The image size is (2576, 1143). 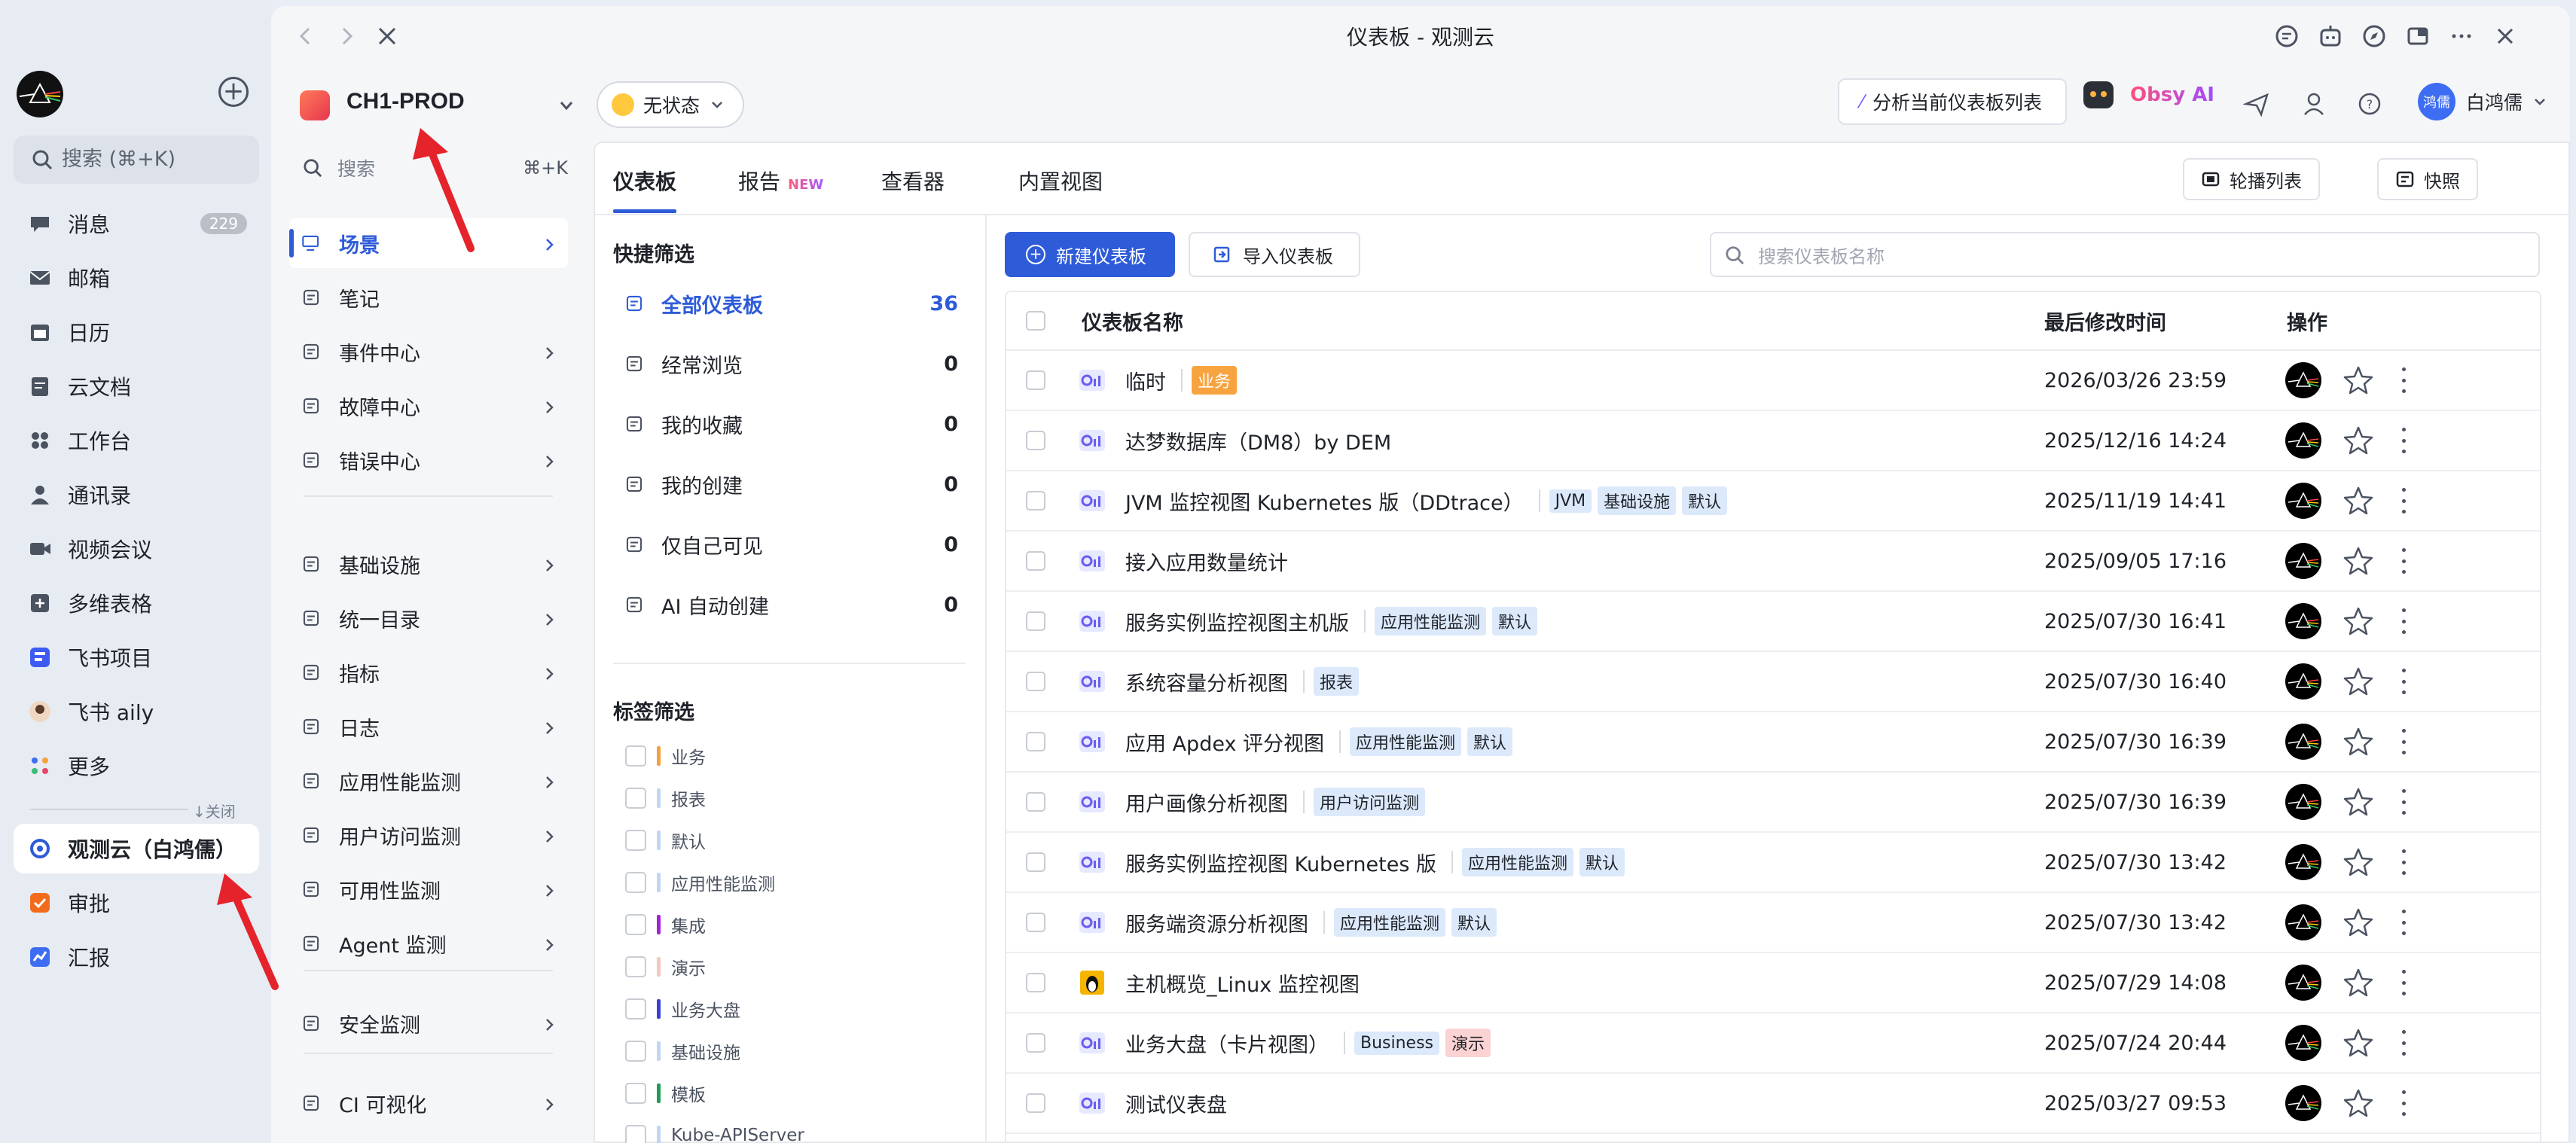 What do you see at coordinates (1217, 922) in the screenshot?
I see `dashboard-name: 服务端资源分析视图` at bounding box center [1217, 922].